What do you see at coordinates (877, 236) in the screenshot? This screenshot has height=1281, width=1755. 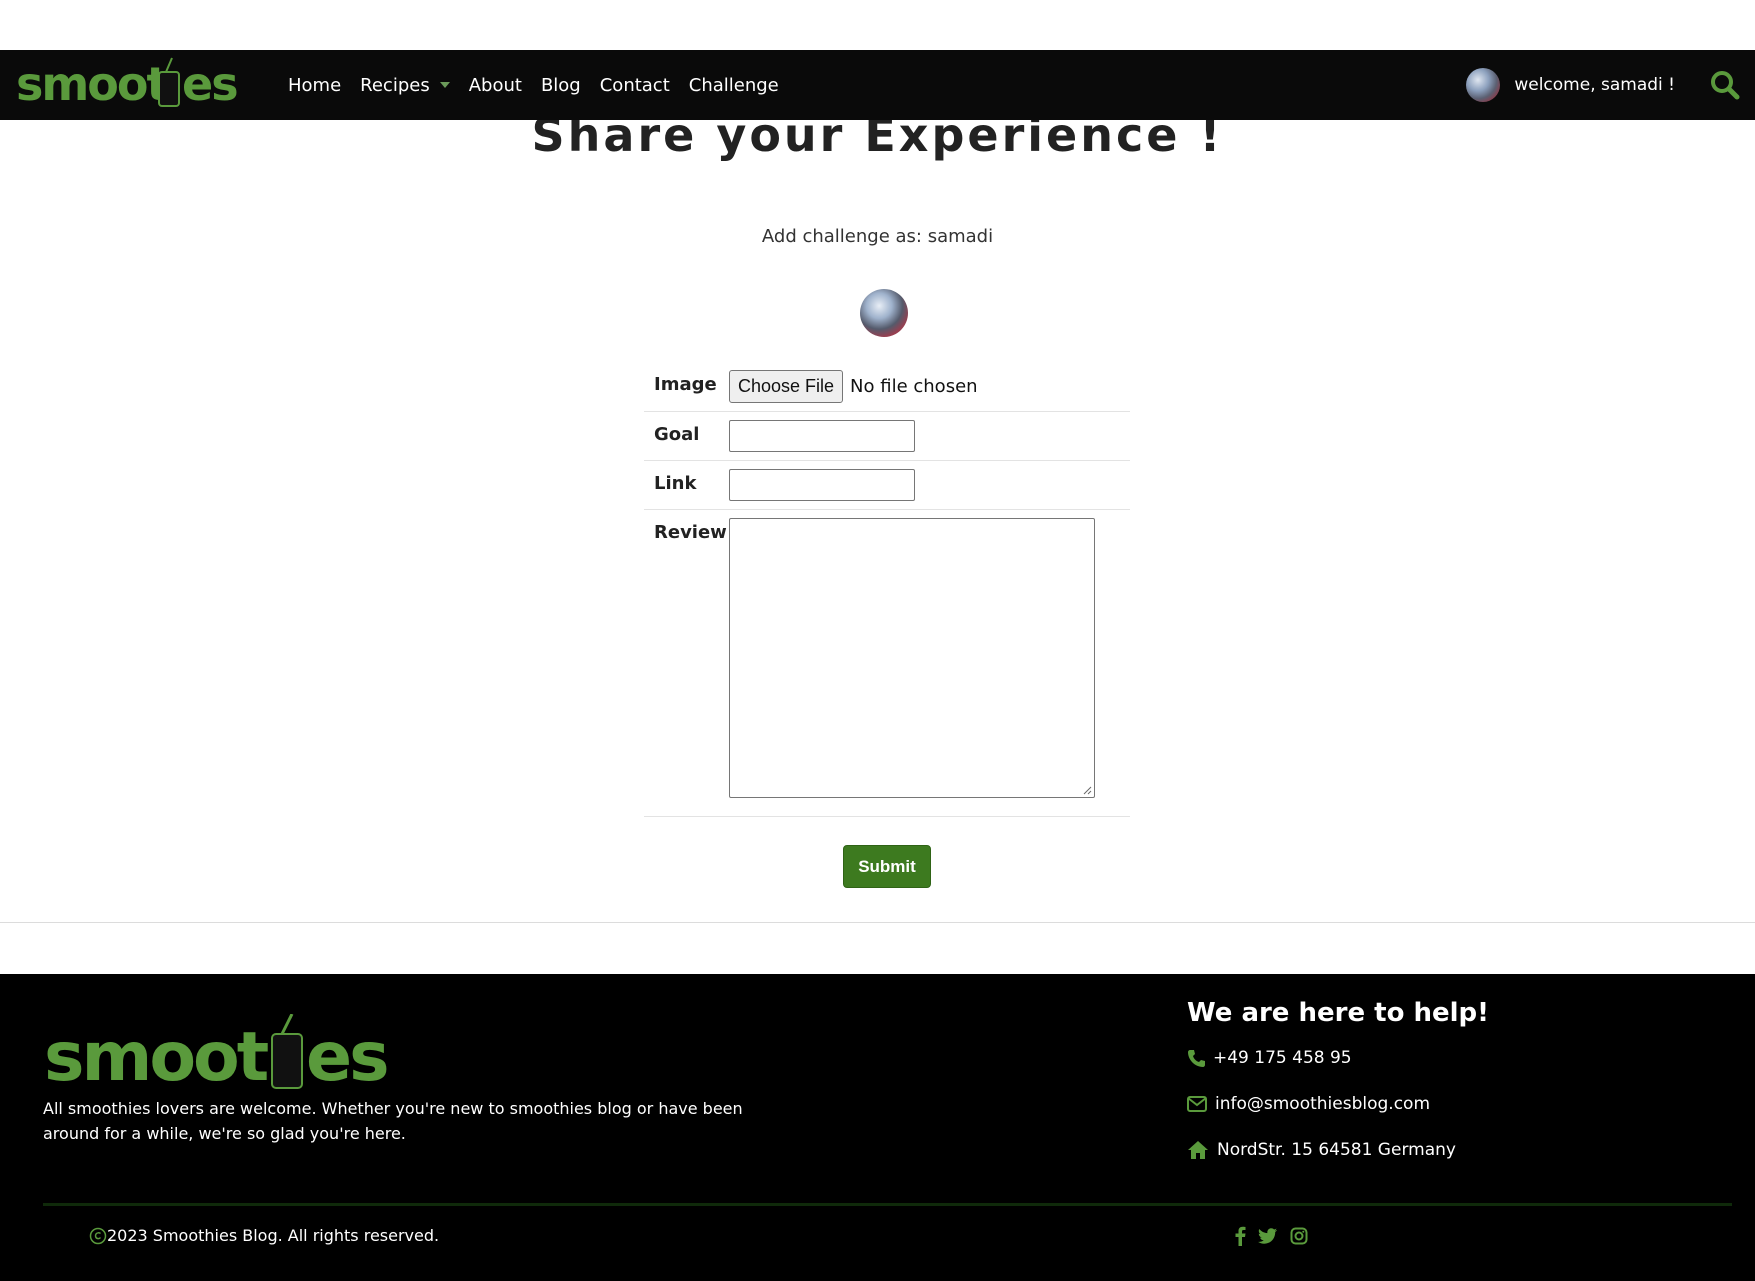 I see `author-line: Add challenge as: samadi` at bounding box center [877, 236].